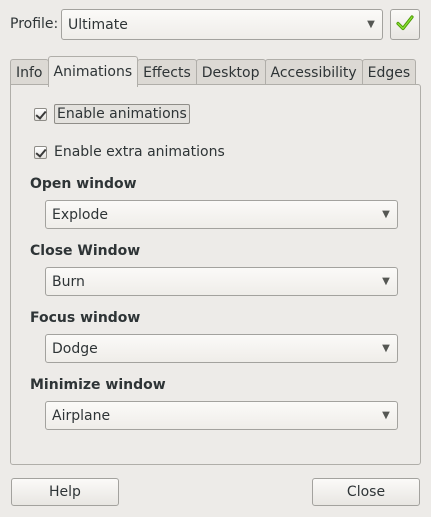 The image size is (431, 517). I want to click on enable-extra-animations-row: Enable extra animations, so click(129, 152).